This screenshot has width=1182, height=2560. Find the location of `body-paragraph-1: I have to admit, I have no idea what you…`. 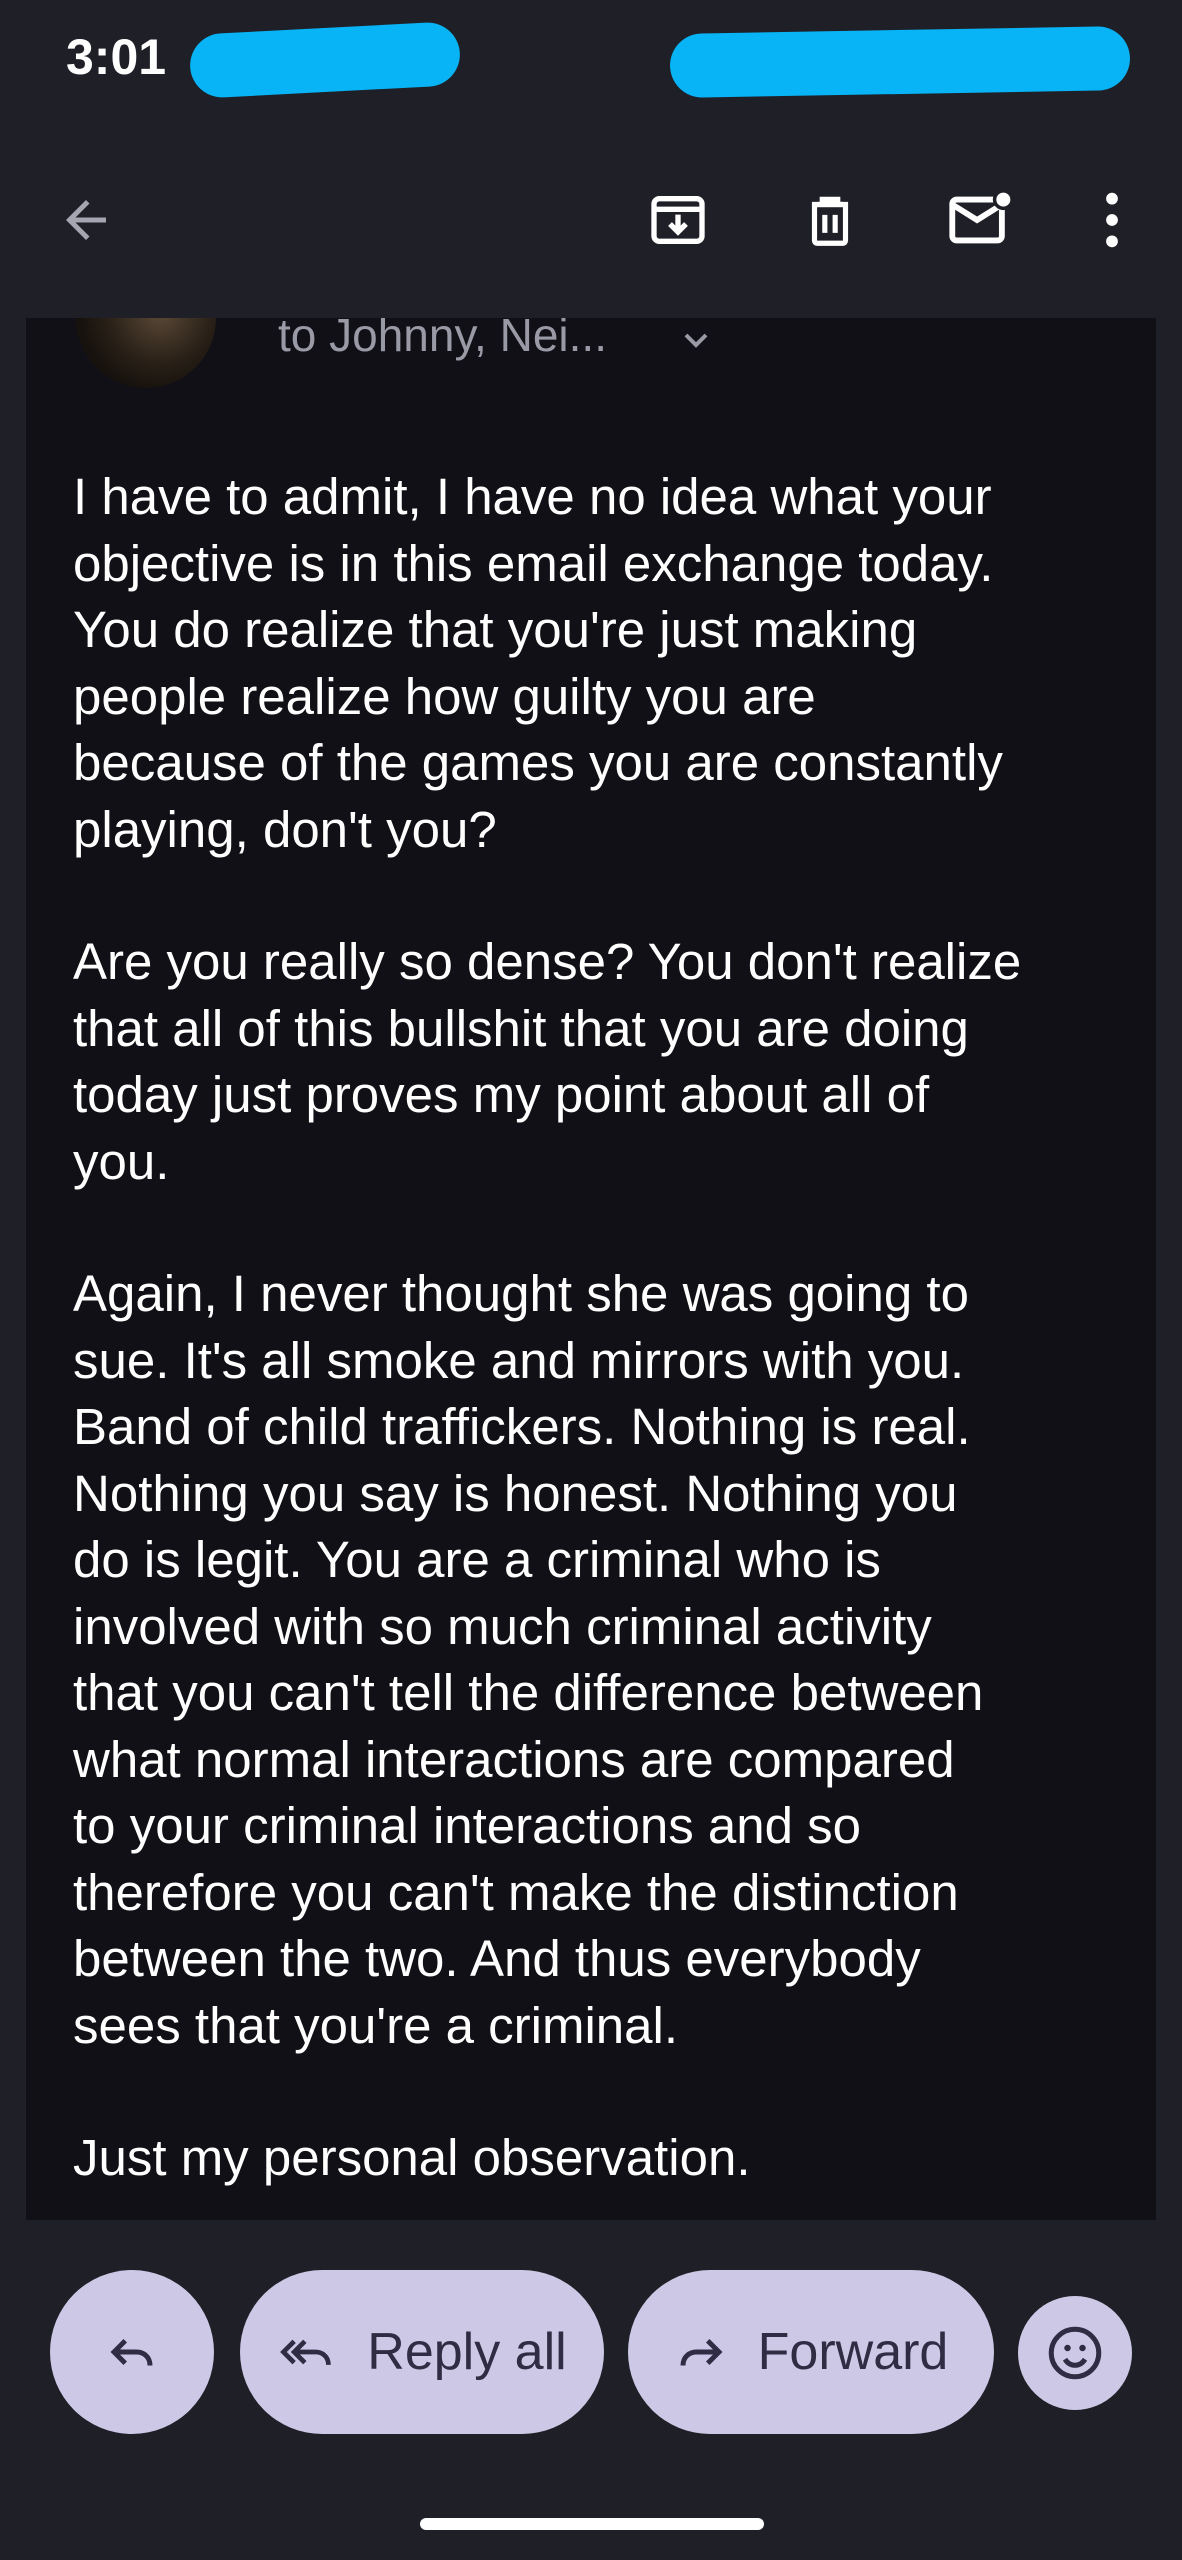

body-paragraph-1: I have to admit, I have no idea what you… is located at coordinates (538, 663).